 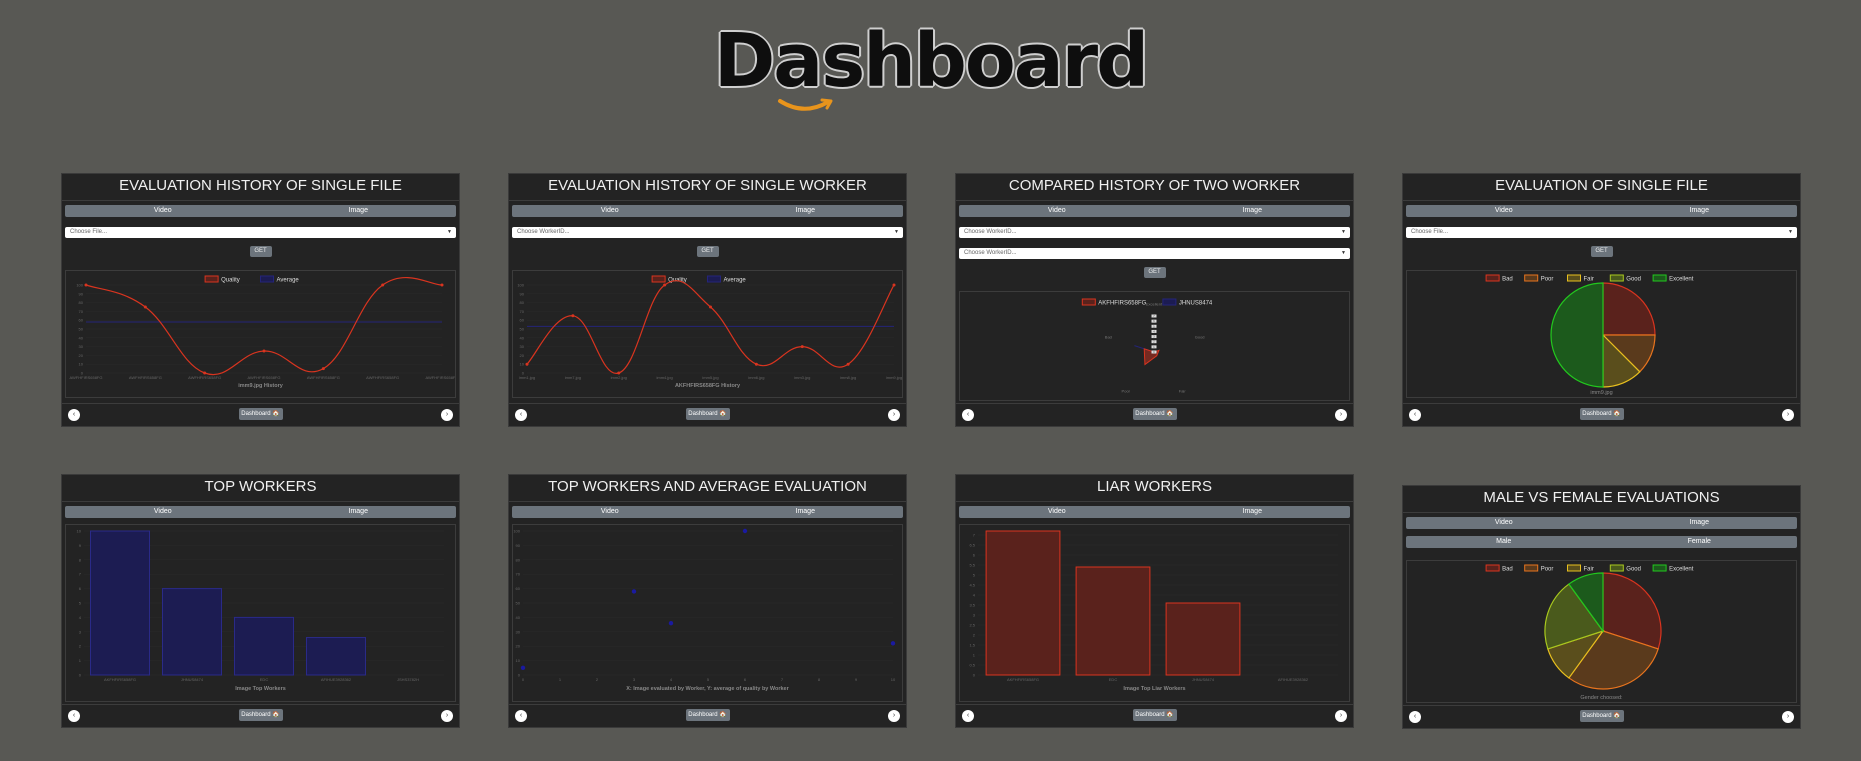 What do you see at coordinates (518, 545) in the screenshot?
I see `y-tick-label: 90` at bounding box center [518, 545].